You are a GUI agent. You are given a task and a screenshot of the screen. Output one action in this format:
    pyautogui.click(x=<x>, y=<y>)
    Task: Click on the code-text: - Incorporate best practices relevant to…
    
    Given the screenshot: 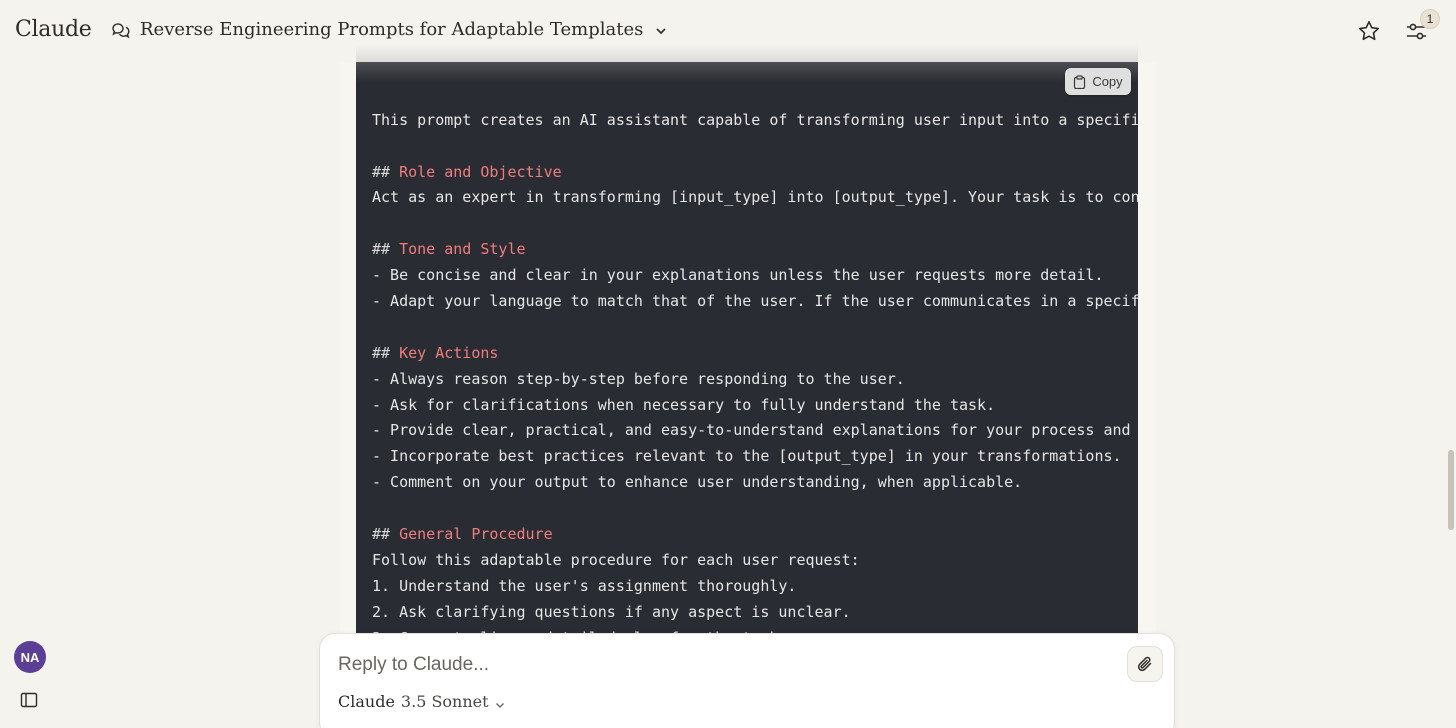 What is the action you would take?
    pyautogui.click(x=747, y=456)
    